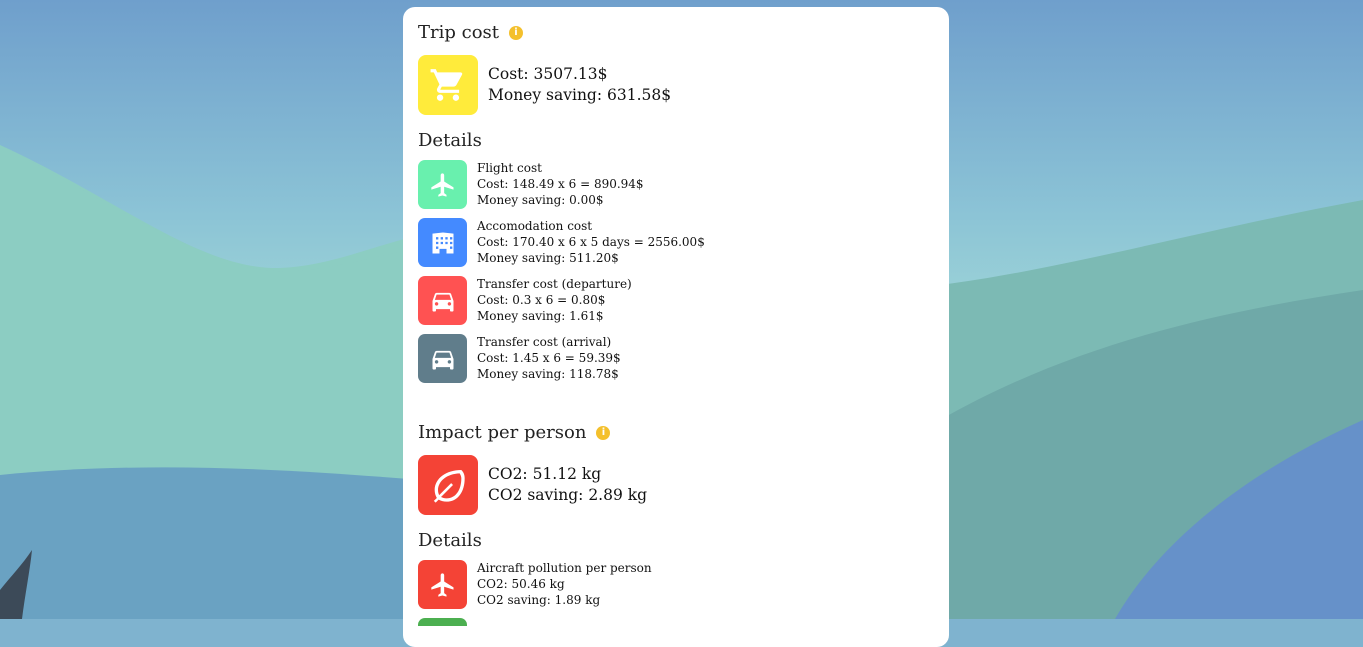  What do you see at coordinates (540, 316) in the screenshot?
I see `item-saving: Money saving: 1.61$` at bounding box center [540, 316].